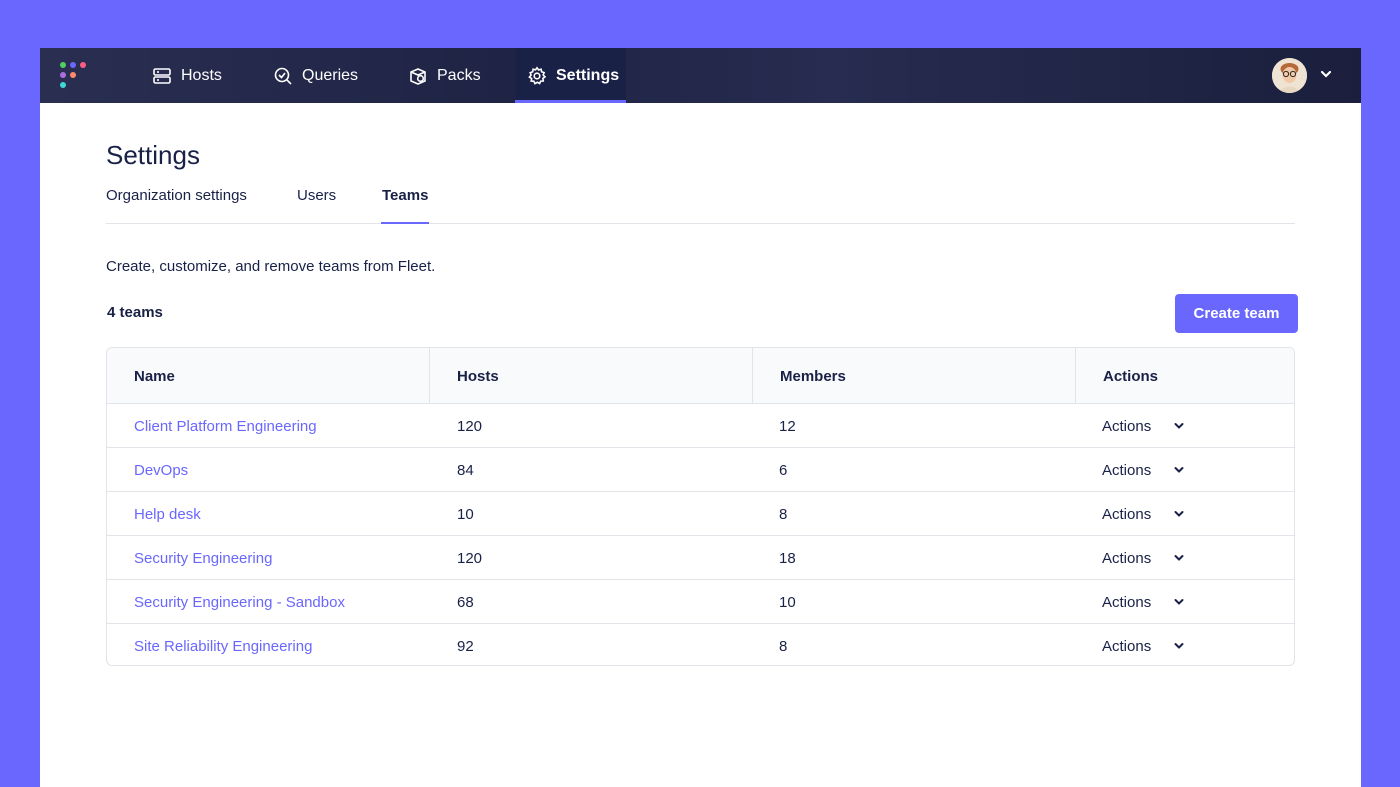  Describe the element at coordinates (239, 602) in the screenshot. I see `team-name-link: Security Engineering - Sandbox` at that location.